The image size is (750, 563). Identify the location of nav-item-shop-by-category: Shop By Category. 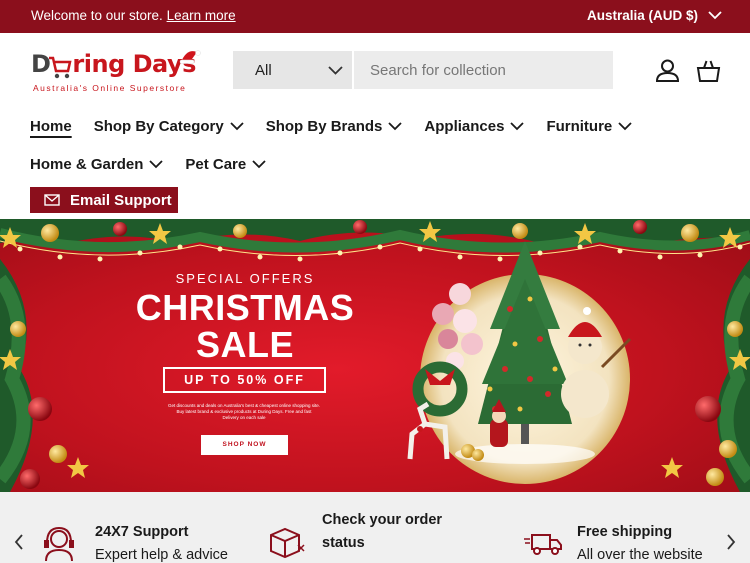
(169, 126).